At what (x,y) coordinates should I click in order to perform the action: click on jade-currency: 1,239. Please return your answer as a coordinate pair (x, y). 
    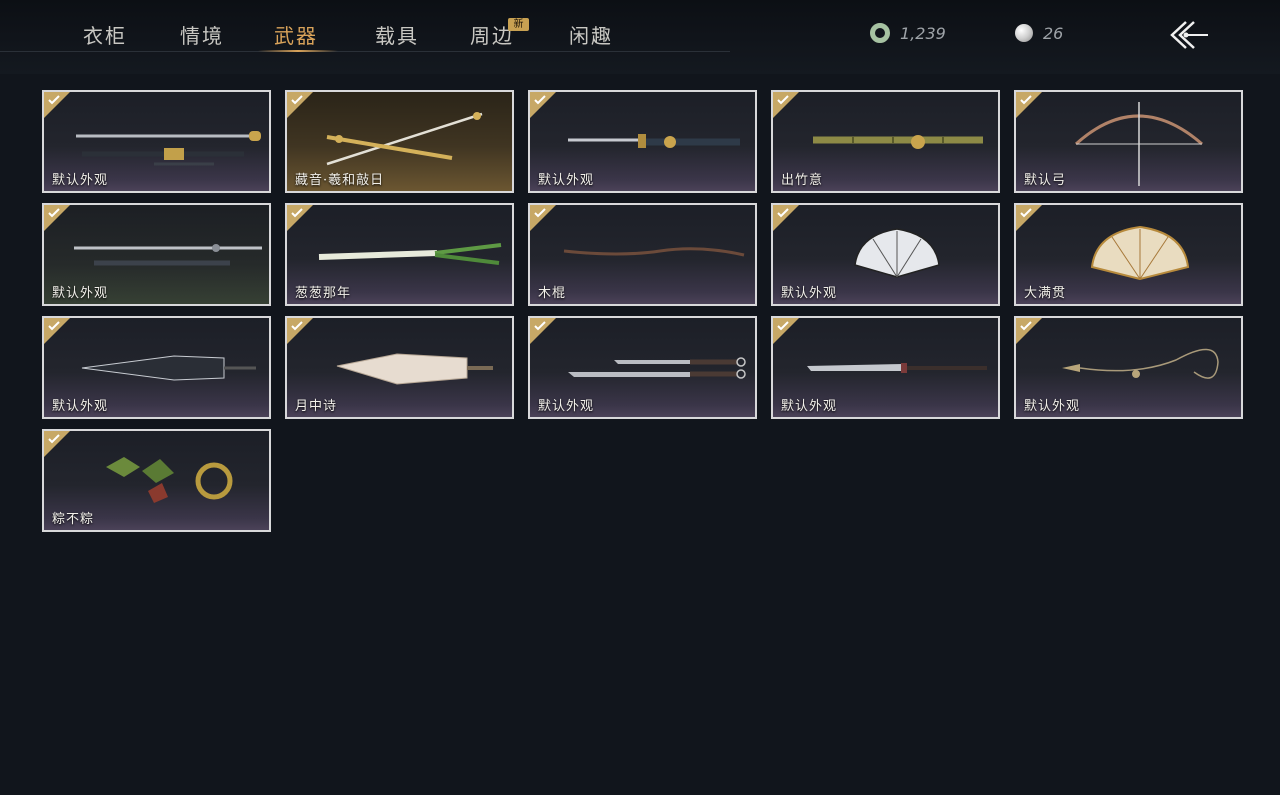
    Looking at the image, I should click on (908, 33).